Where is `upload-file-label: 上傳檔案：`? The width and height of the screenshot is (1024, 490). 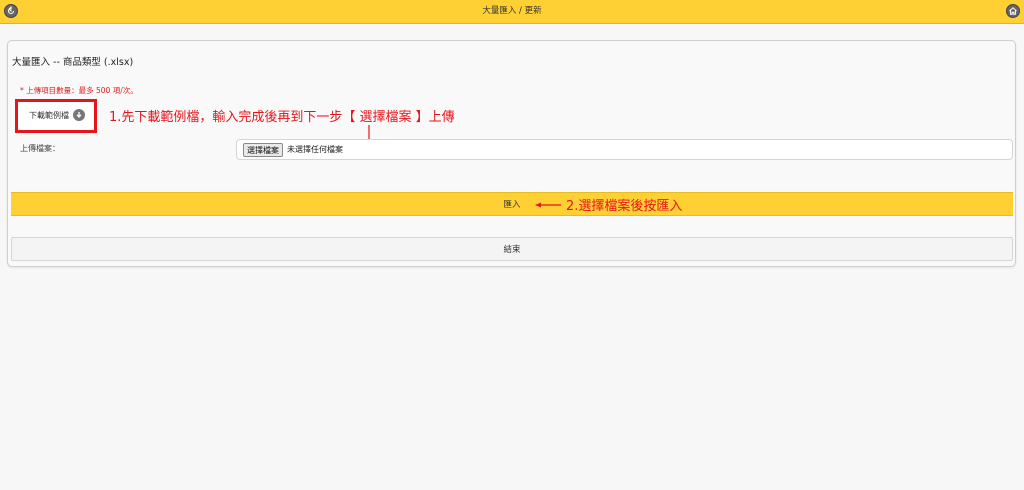 upload-file-label: 上傳檔案： is located at coordinates (40, 148).